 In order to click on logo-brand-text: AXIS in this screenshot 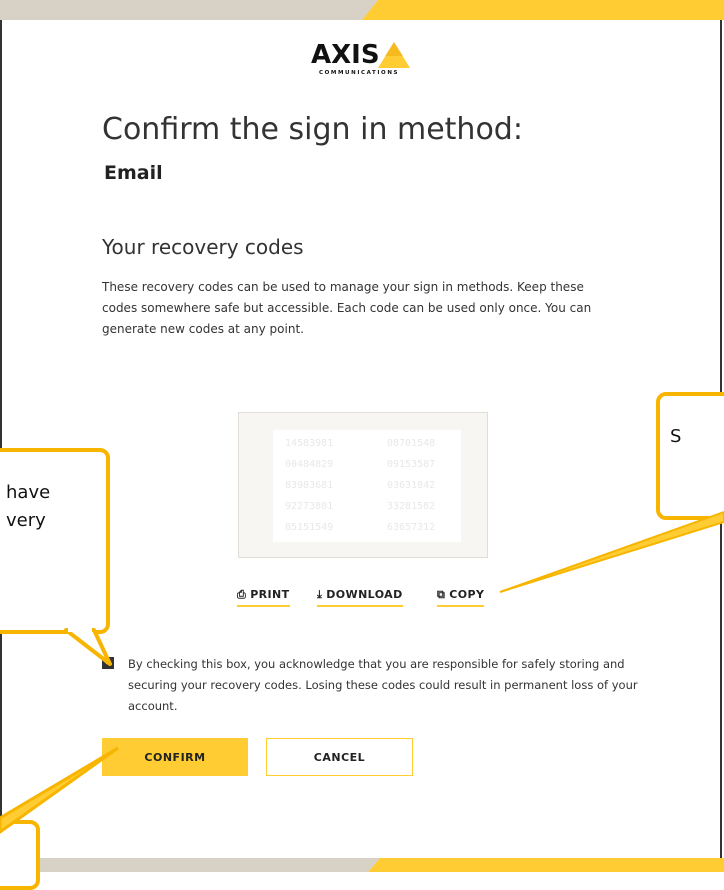, I will do `click(345, 55)`.